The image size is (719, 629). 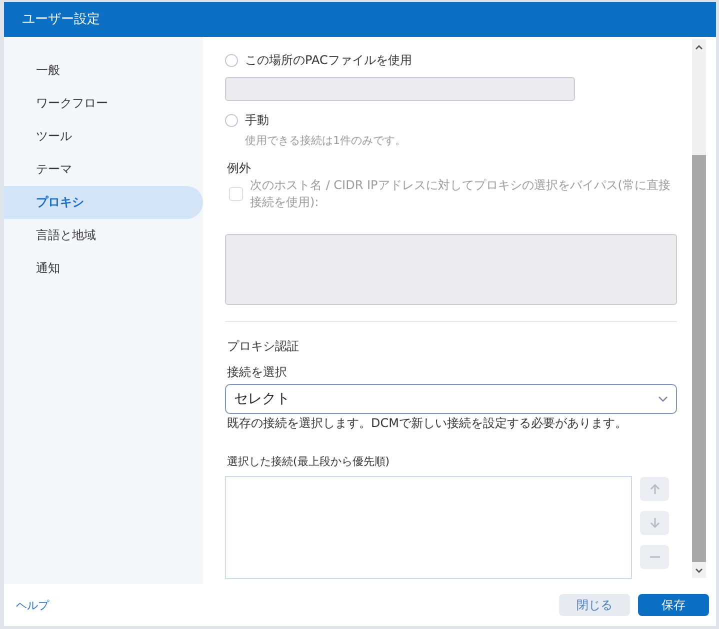 What do you see at coordinates (103, 70) in the screenshot?
I see `sidebar-item: 一般` at bounding box center [103, 70].